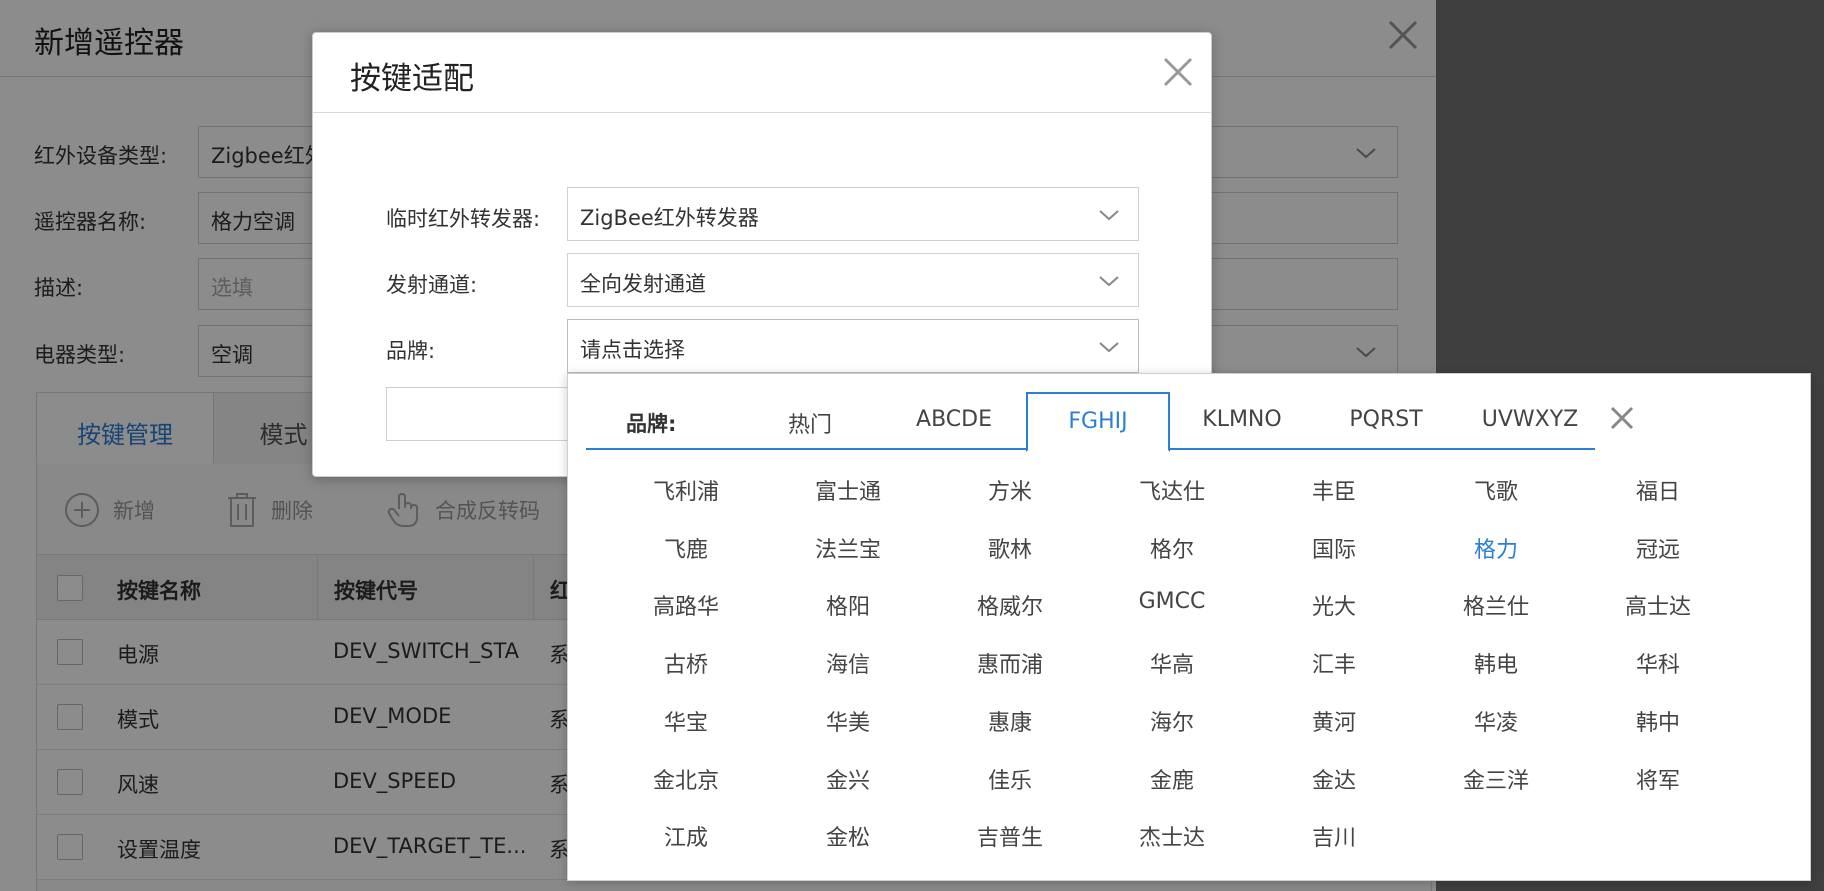 This screenshot has width=1824, height=891. What do you see at coordinates (686, 609) in the screenshot?
I see `brand-option: 高路华` at bounding box center [686, 609].